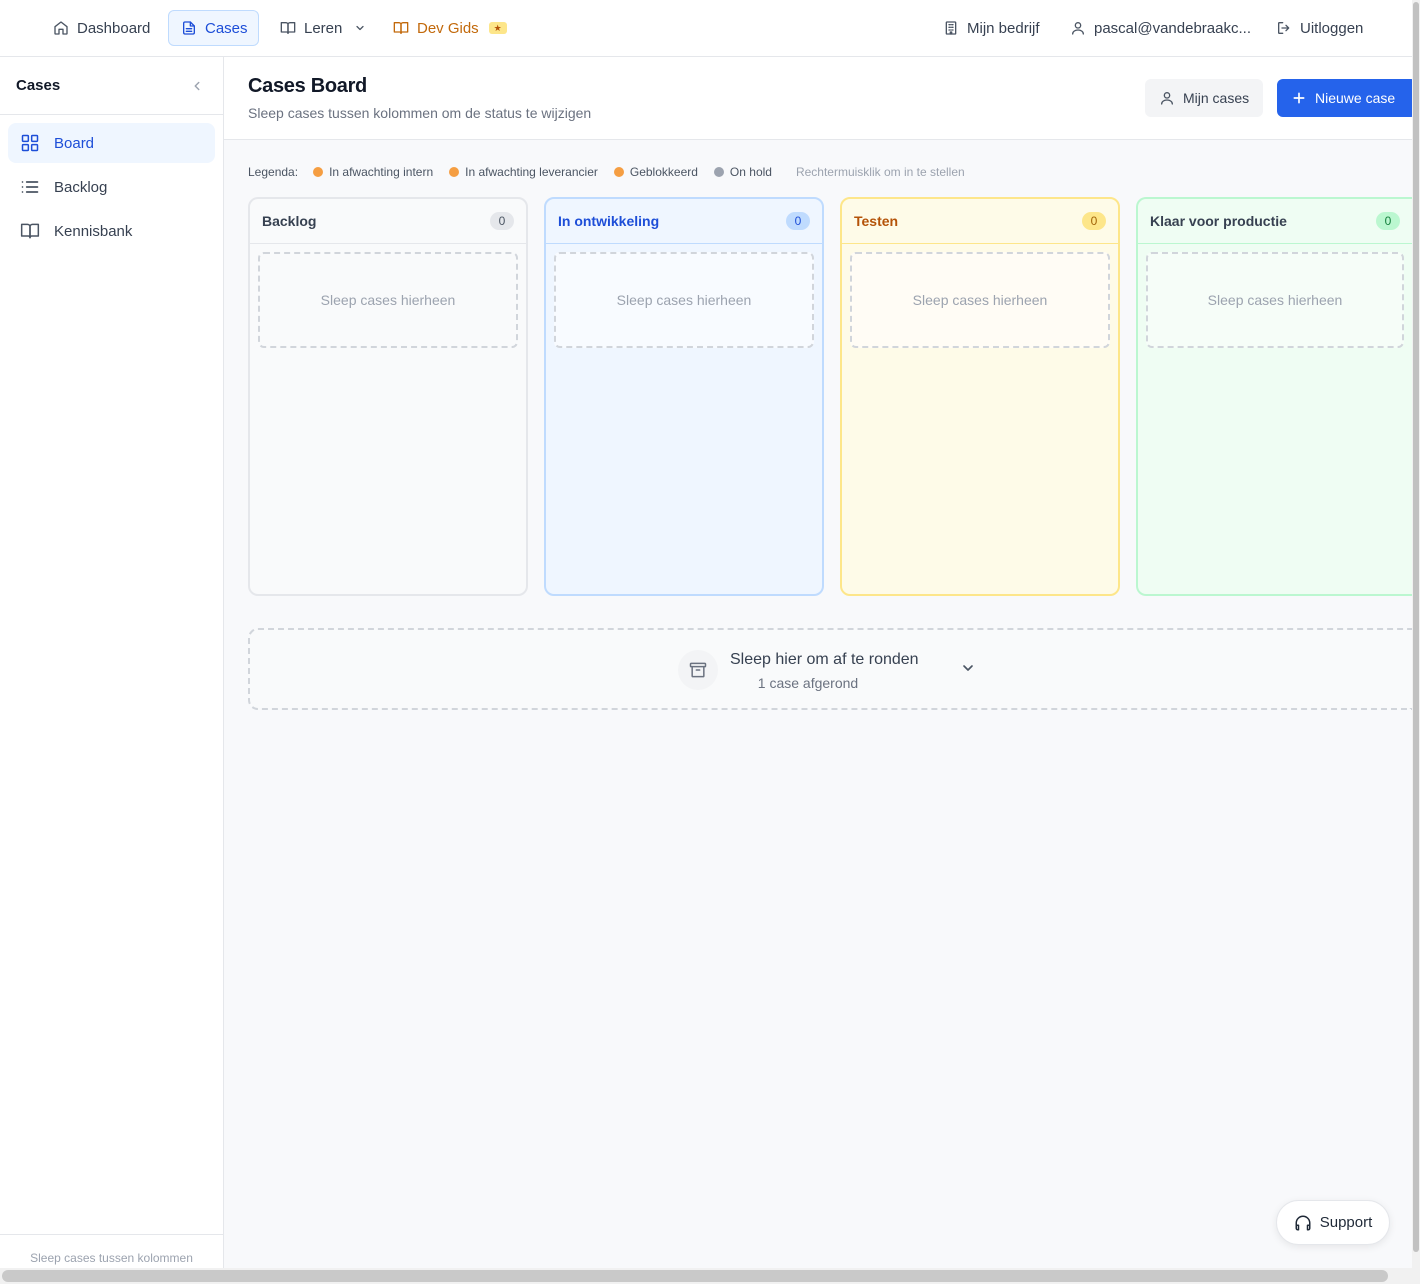 The image size is (1420, 1284). I want to click on column-testen: Testen 0 Sleep cases hierheen, so click(980, 396).